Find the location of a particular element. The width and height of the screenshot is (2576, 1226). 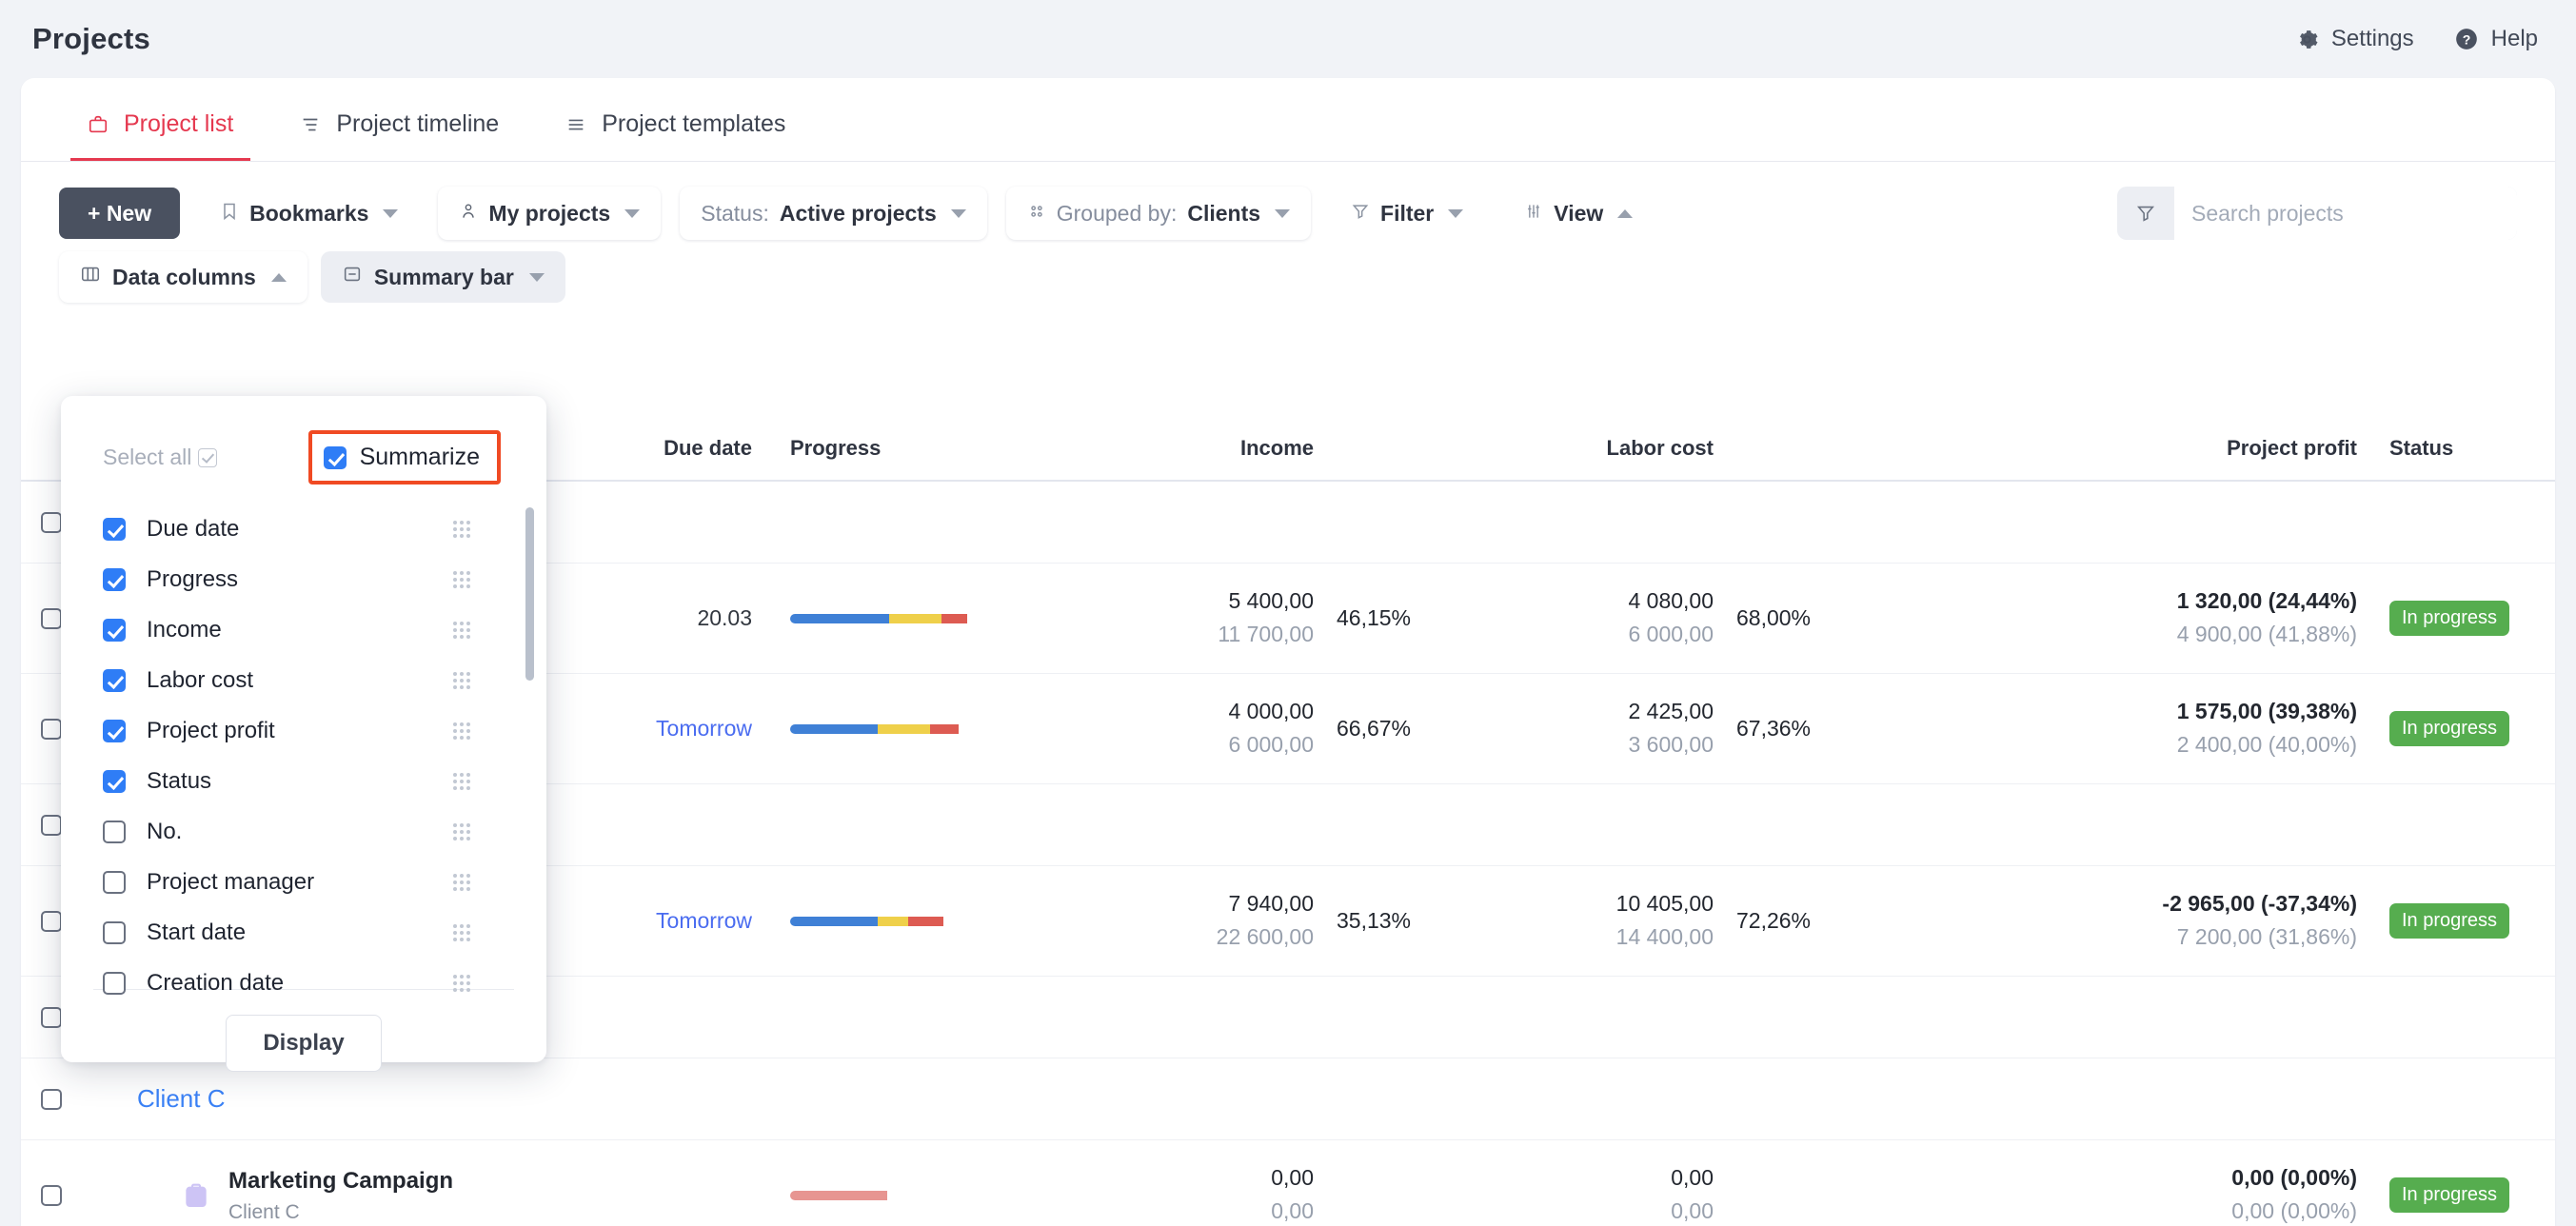

my-projects-dropdown: My projects is located at coordinates (550, 213).